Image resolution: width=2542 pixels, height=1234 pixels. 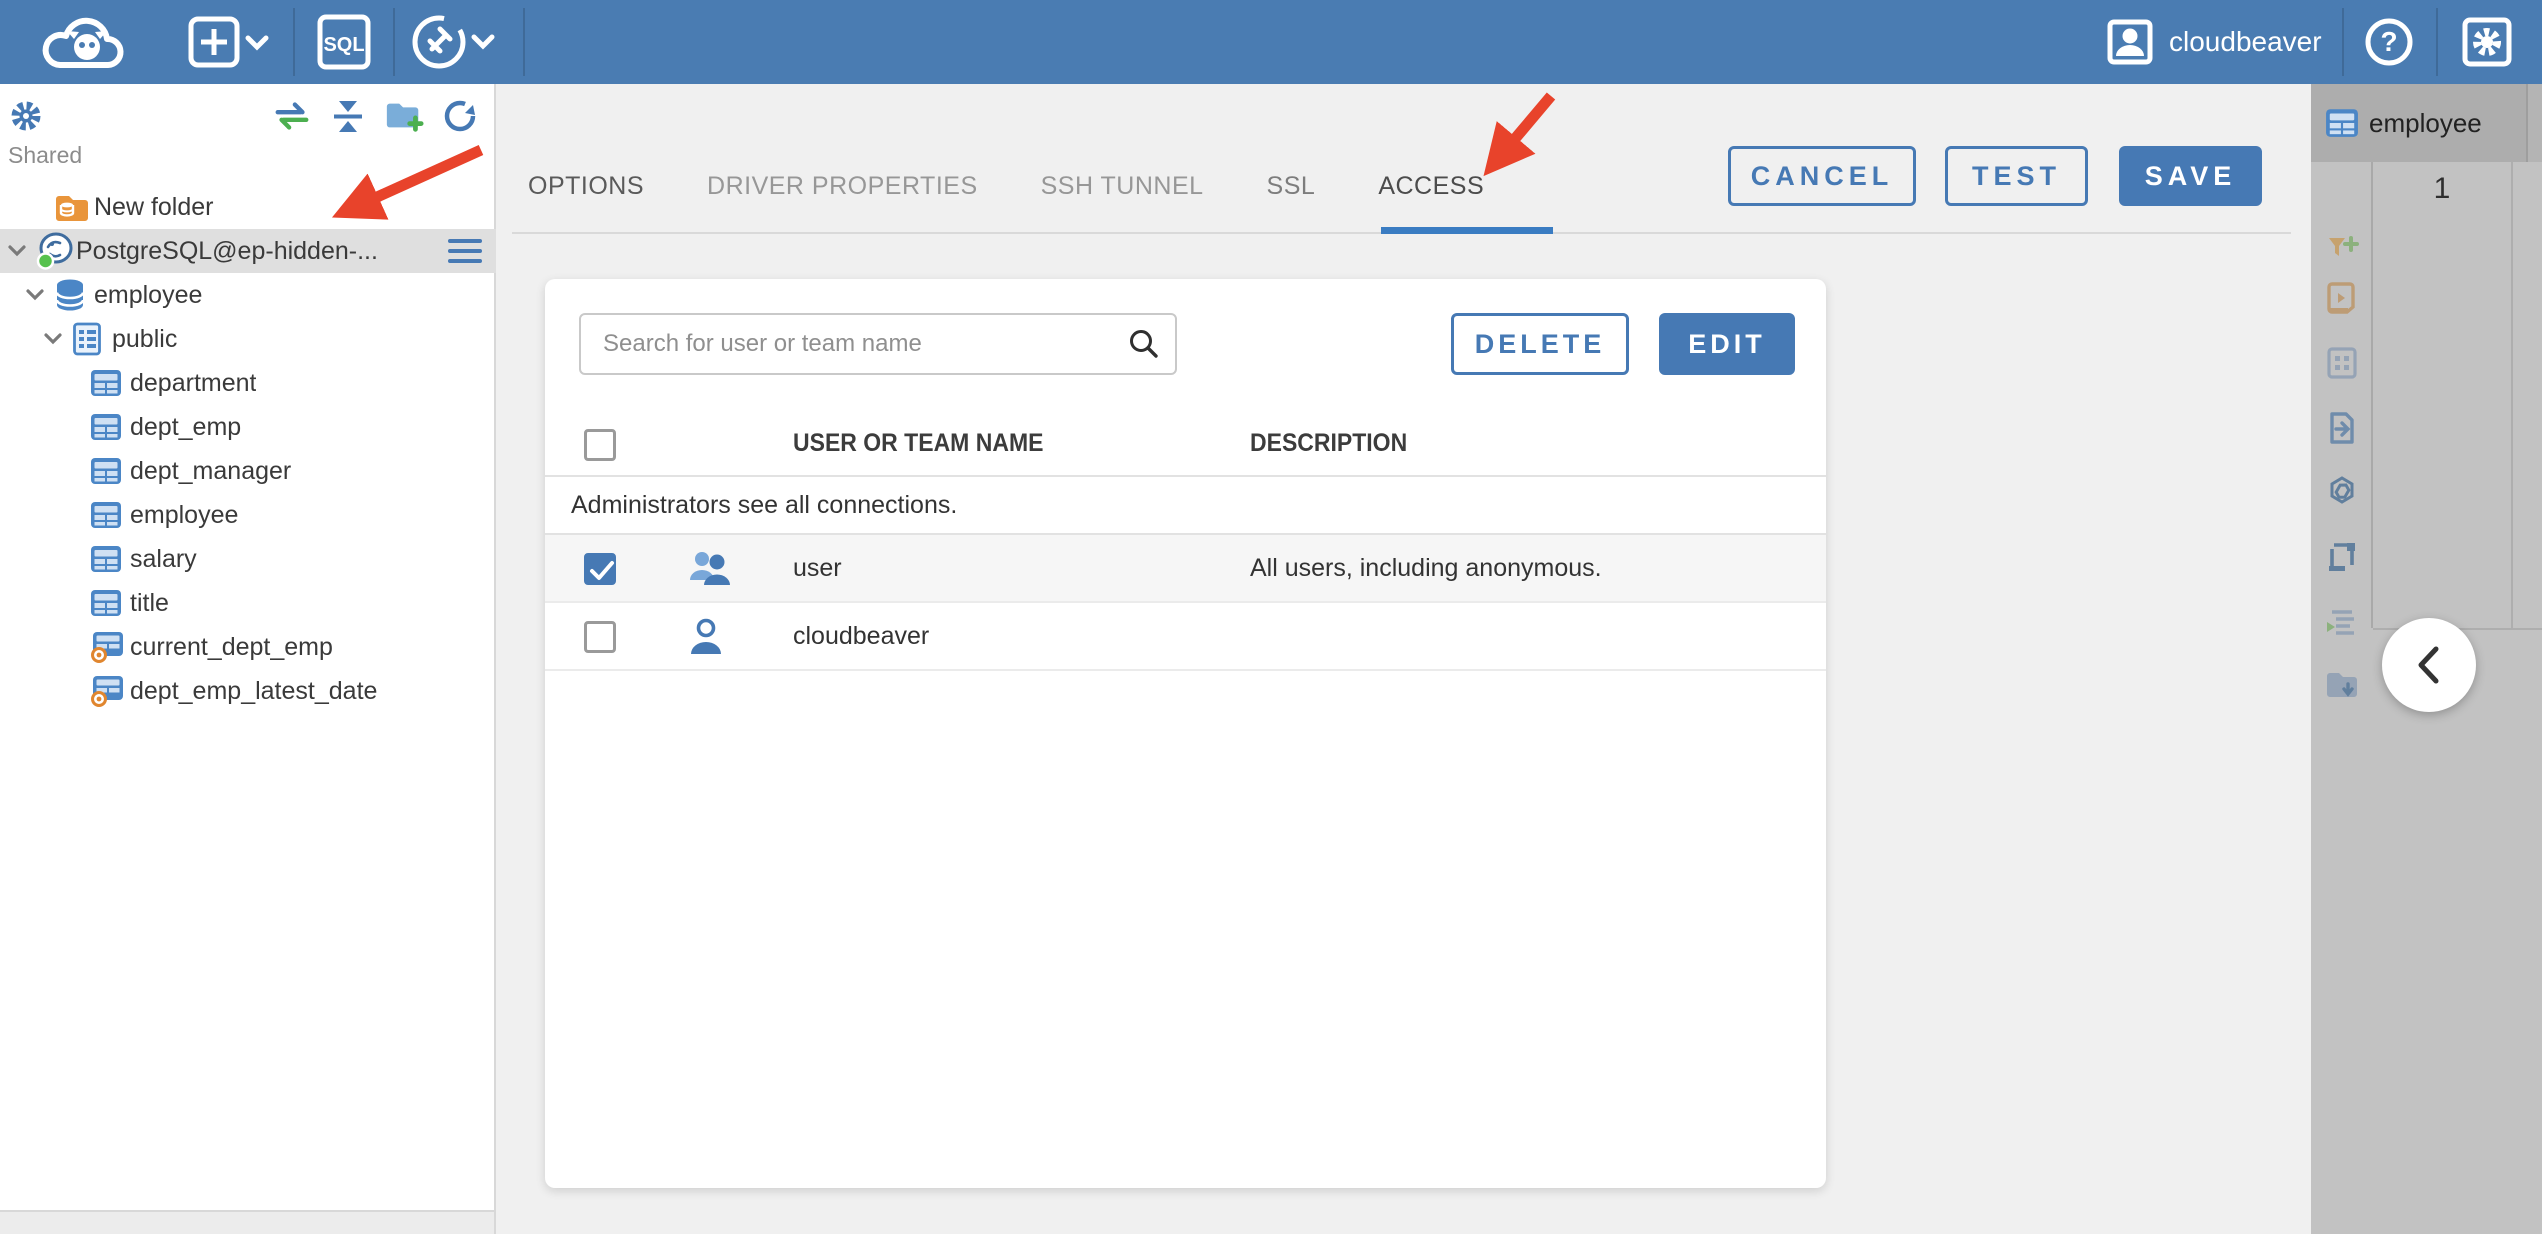 I want to click on cancel-button: CANCEL, so click(x=1822, y=176).